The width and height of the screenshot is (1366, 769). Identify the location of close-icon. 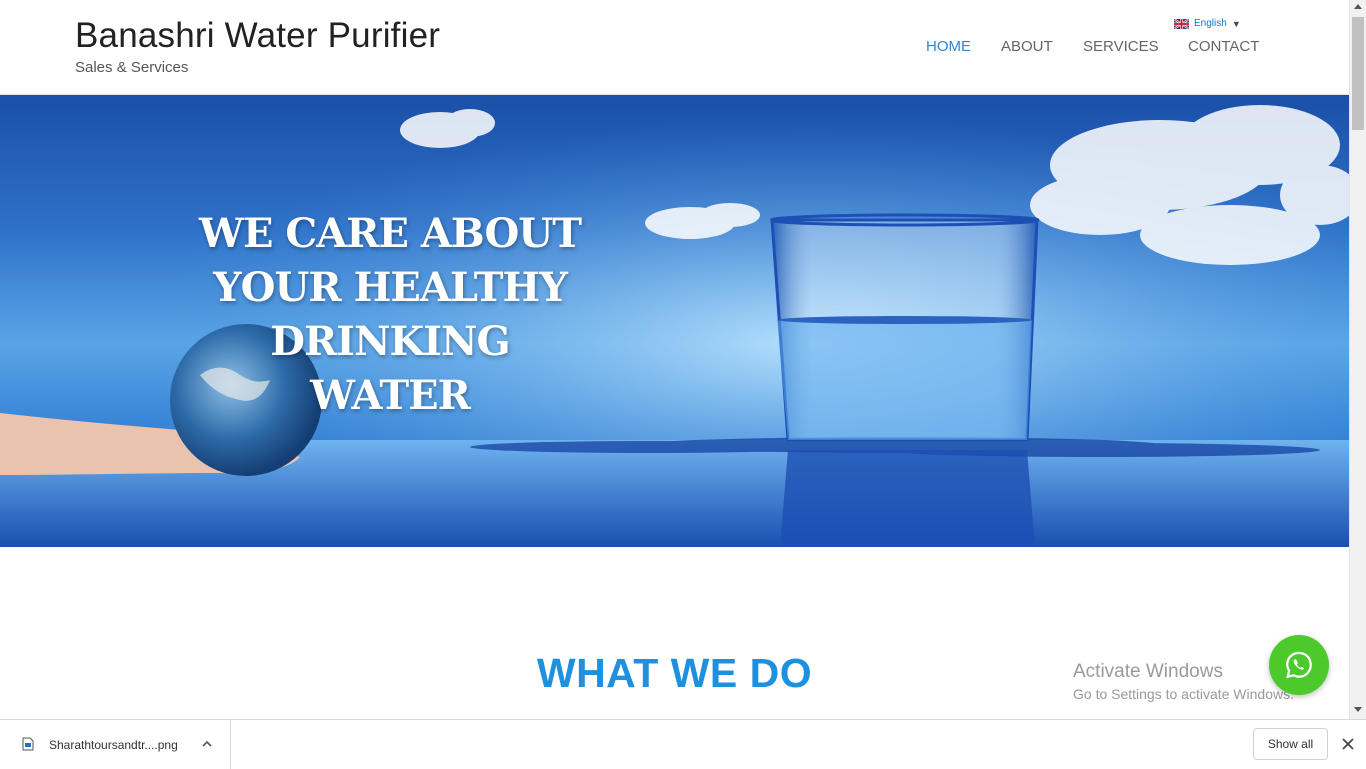
(1348, 744).